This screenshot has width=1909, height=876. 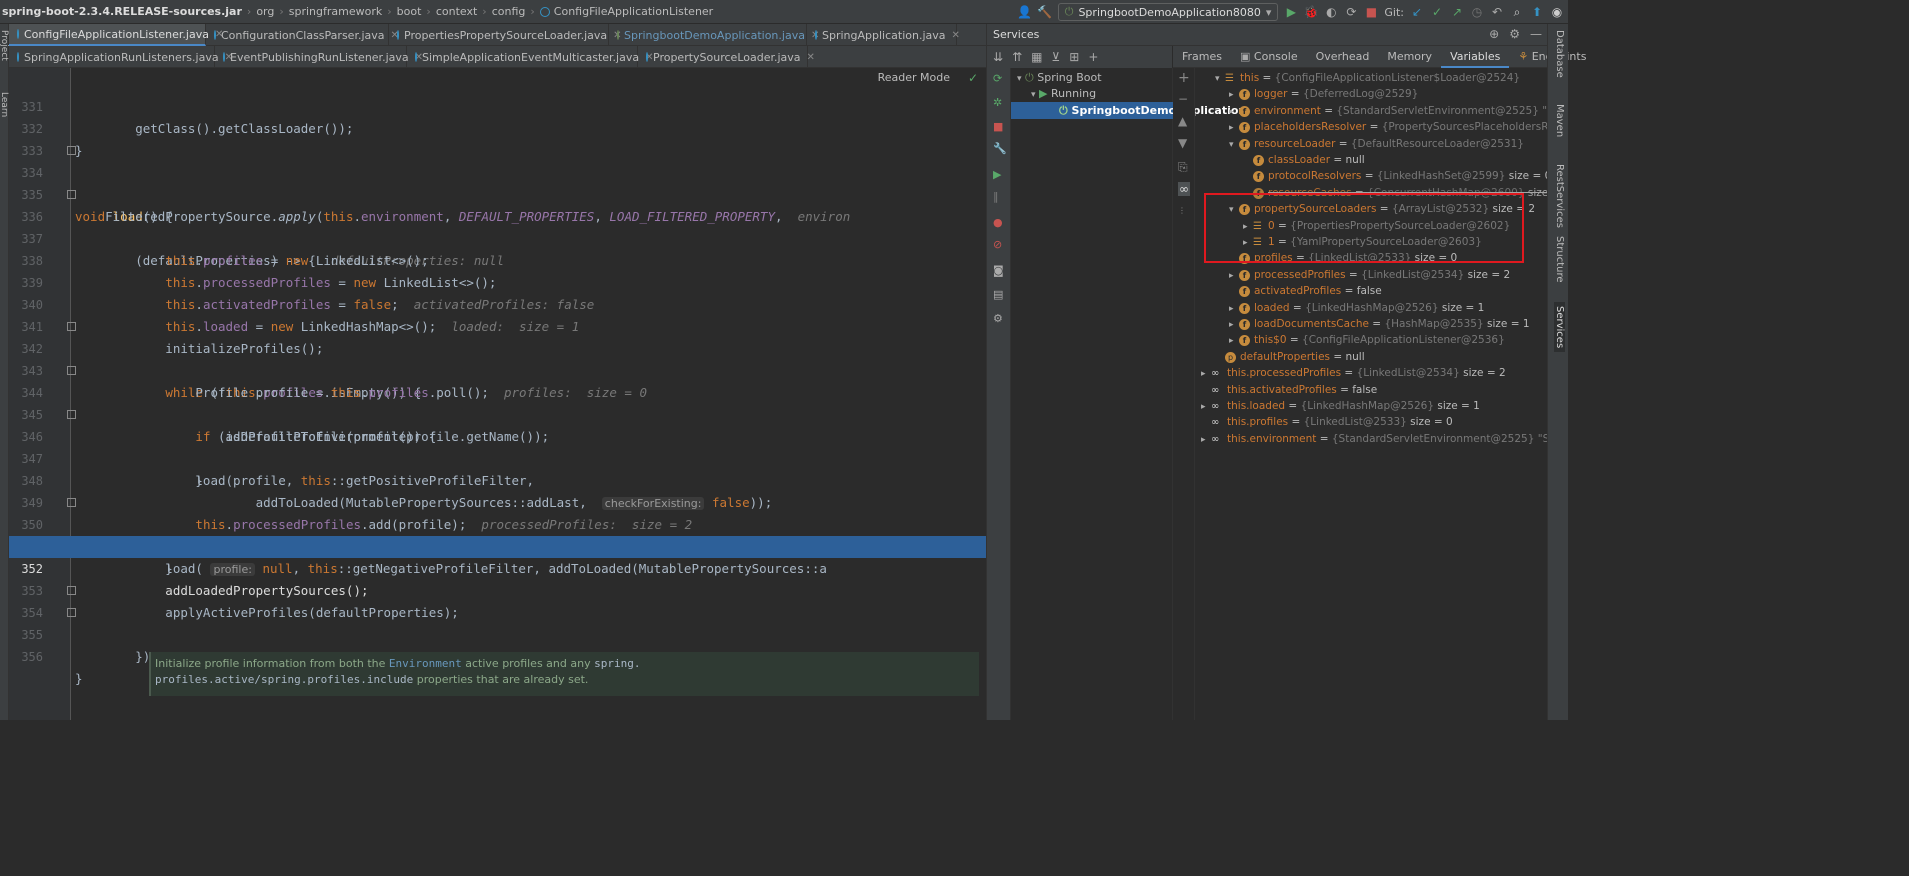 I want to click on user-icon: 👤, so click(x=1024, y=12).